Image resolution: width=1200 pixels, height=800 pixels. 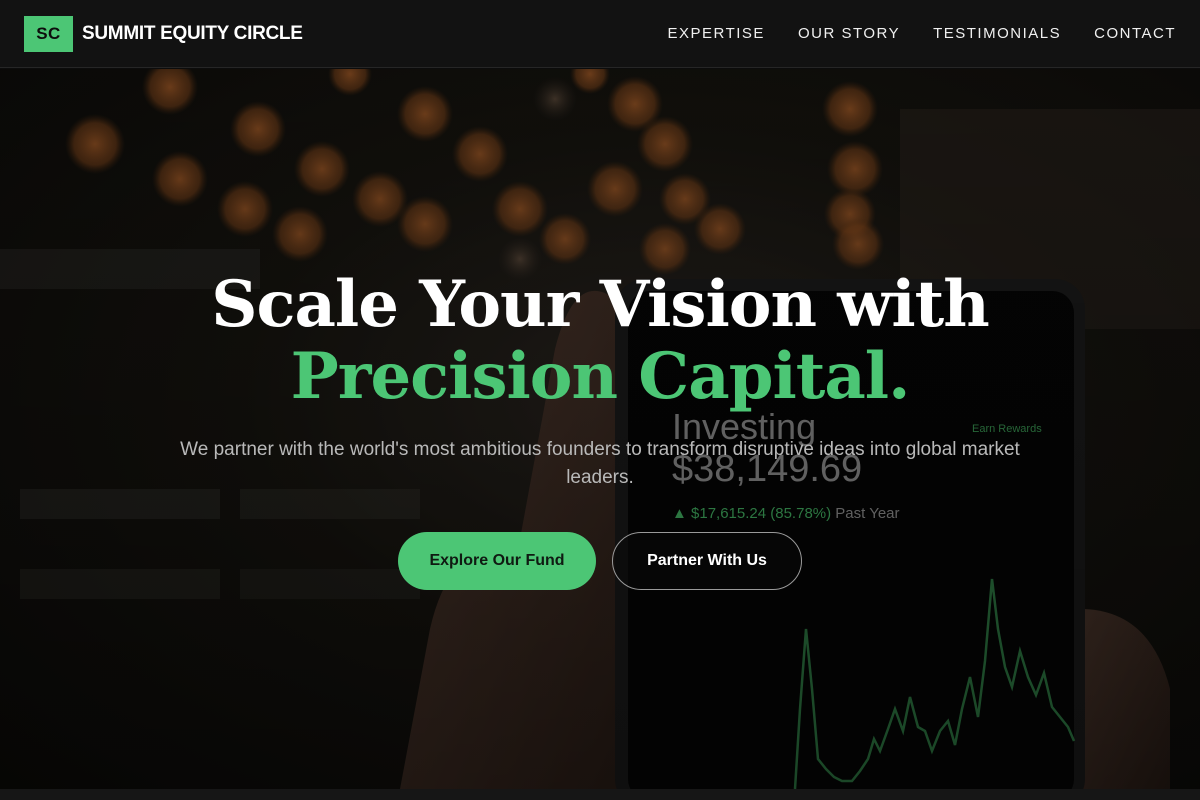 I want to click on nav-links: EXPERTISE OUR STORY TESTIMONIALS CONTACT, so click(x=922, y=33).